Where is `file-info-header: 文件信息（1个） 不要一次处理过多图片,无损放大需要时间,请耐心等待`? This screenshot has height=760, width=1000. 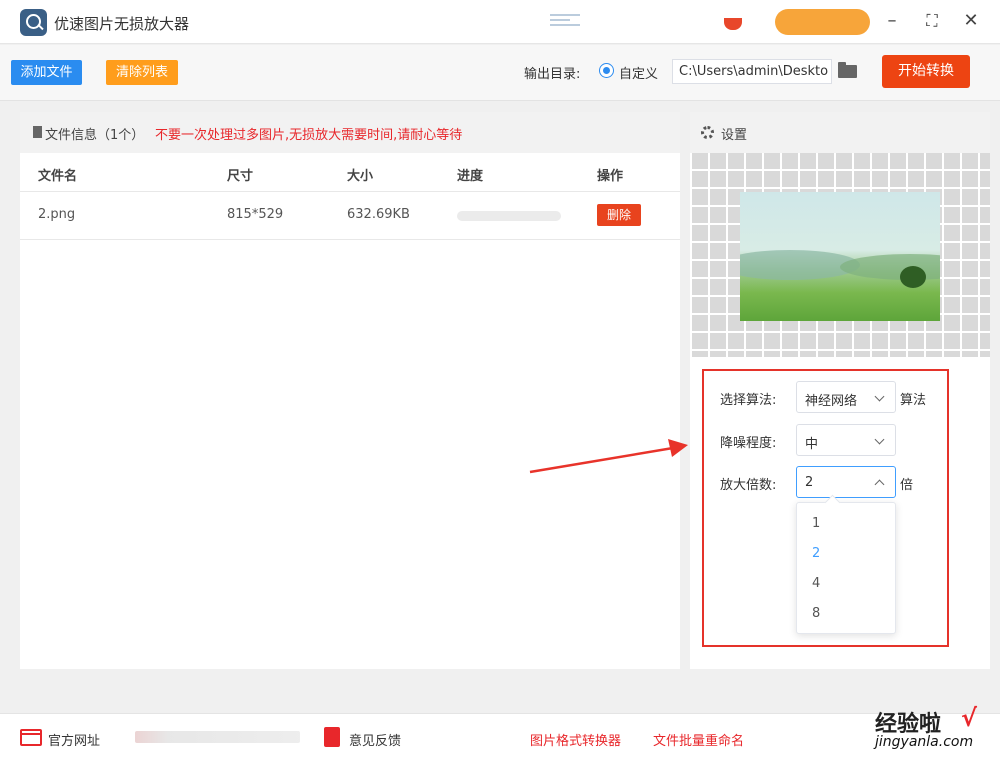
file-info-header: 文件信息（1个） 不要一次处理过多图片,无损放大需要时间,请耐心等待 is located at coordinates (350, 132).